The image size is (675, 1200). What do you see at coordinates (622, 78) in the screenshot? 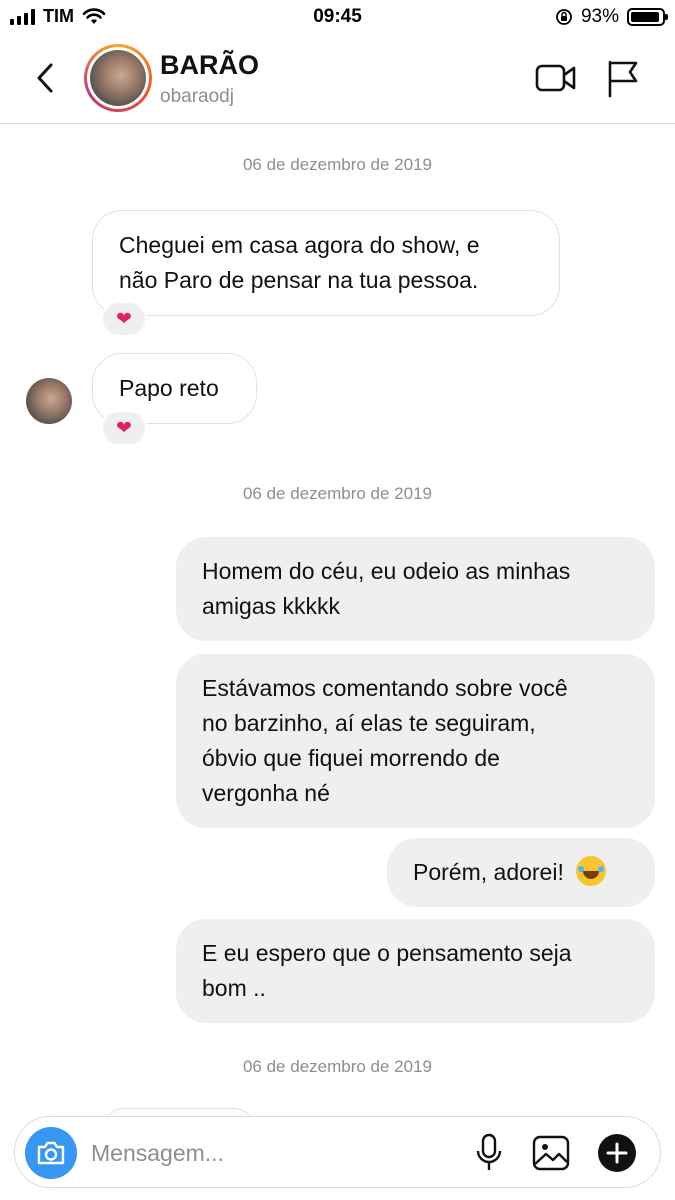
I see `flag-icon` at bounding box center [622, 78].